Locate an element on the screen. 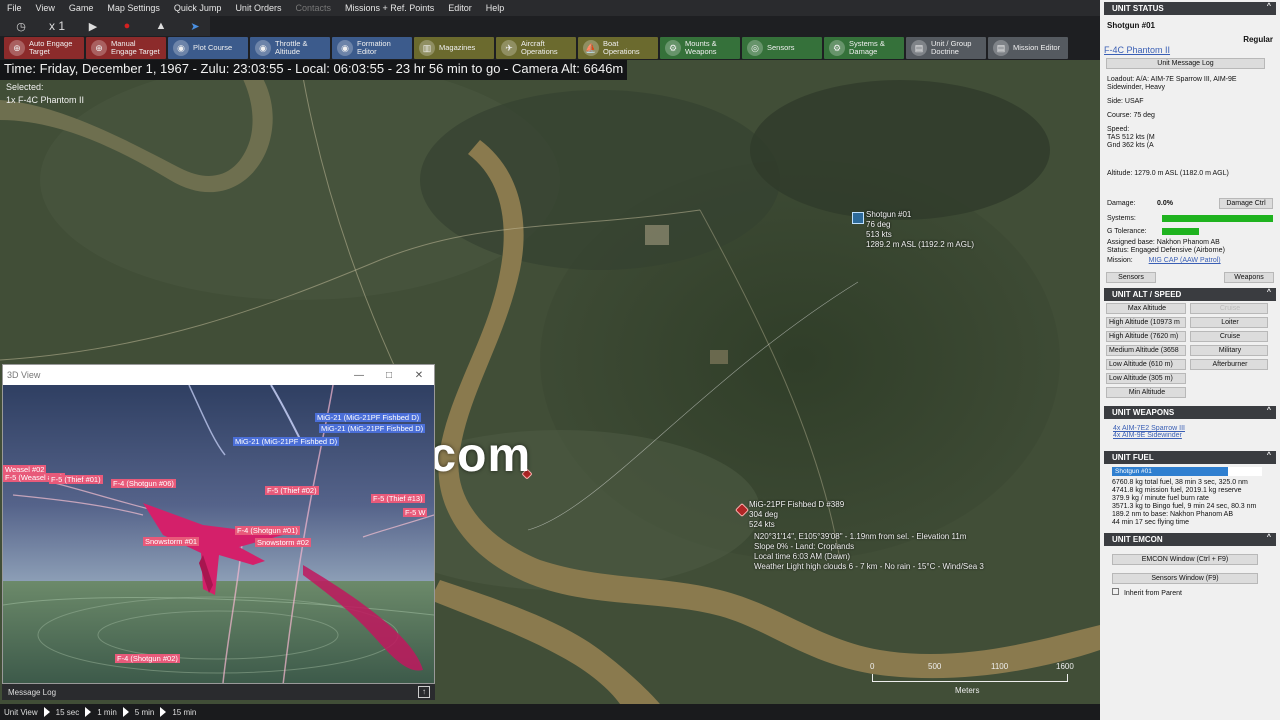 The height and width of the screenshot is (720, 1280). 3d-label: Snowstorm #02 is located at coordinates (283, 542).